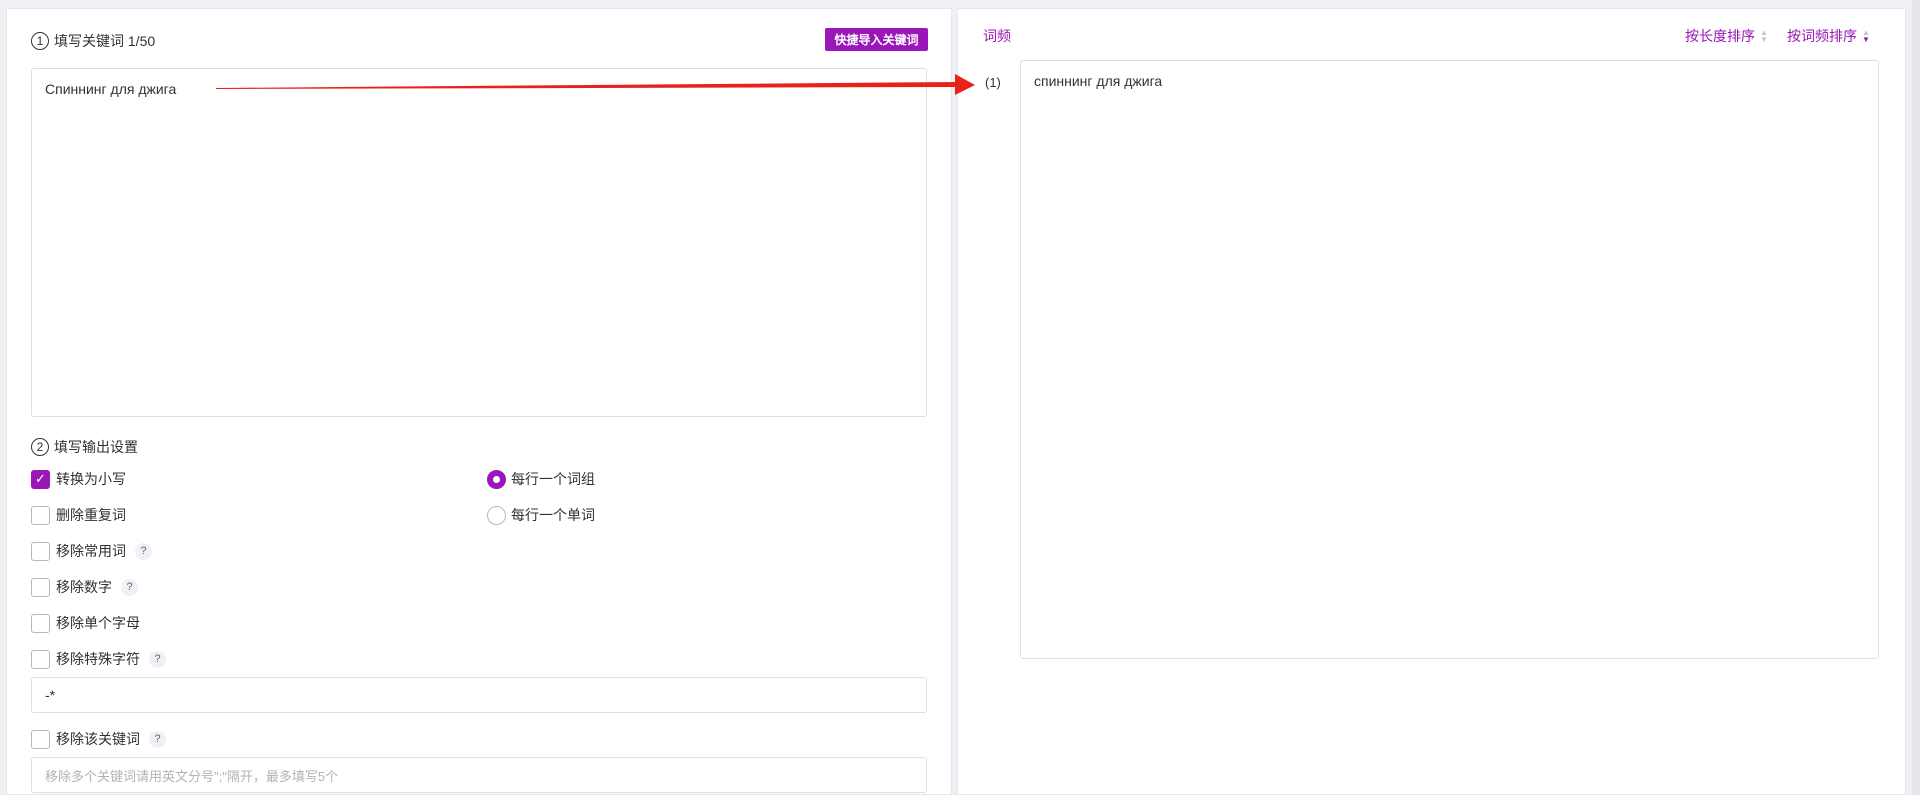 The height and width of the screenshot is (795, 1920). Describe the element at coordinates (496, 479) in the screenshot. I see `radio-checked-icon` at that location.